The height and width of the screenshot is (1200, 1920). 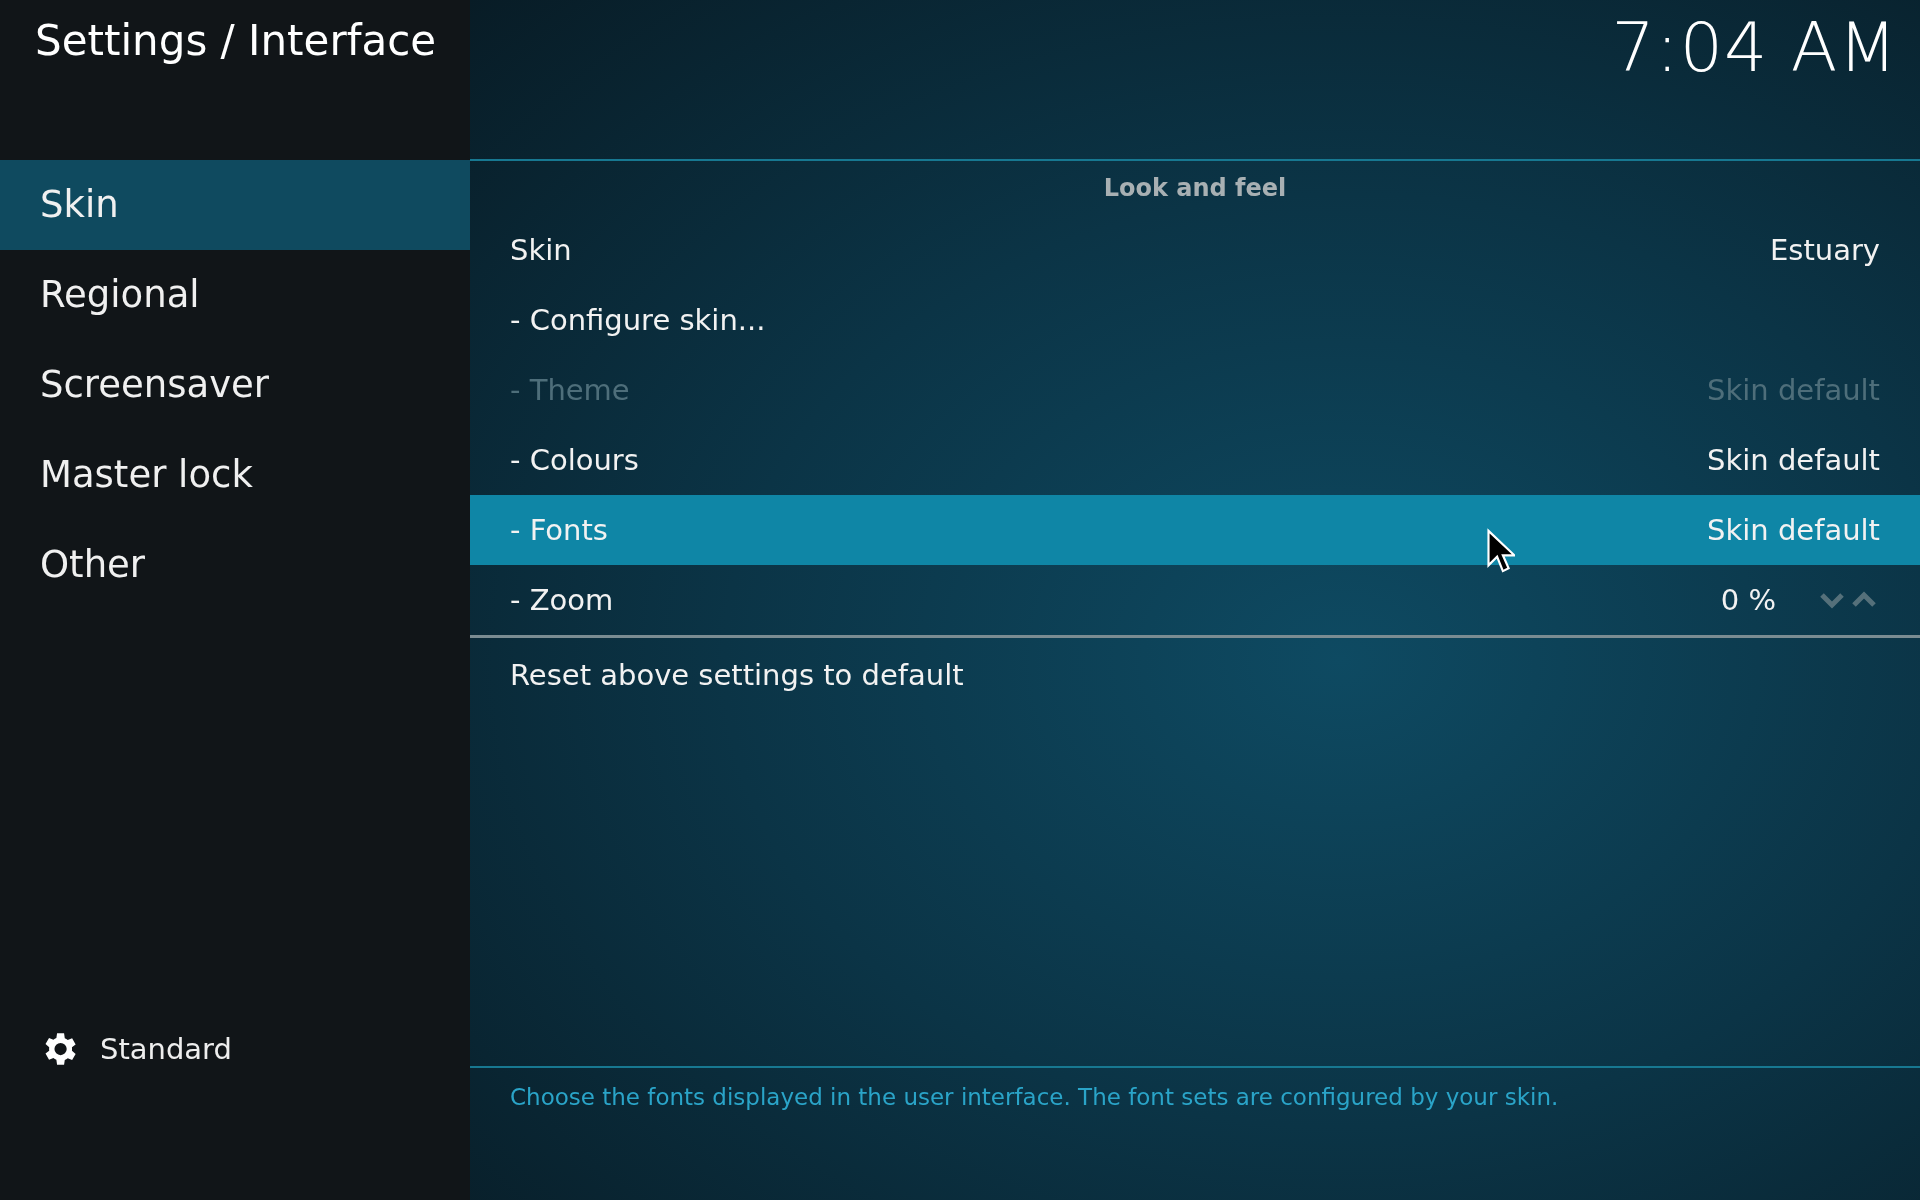 I want to click on reset-settings-item: Reset above settings to default, so click(x=1195, y=675).